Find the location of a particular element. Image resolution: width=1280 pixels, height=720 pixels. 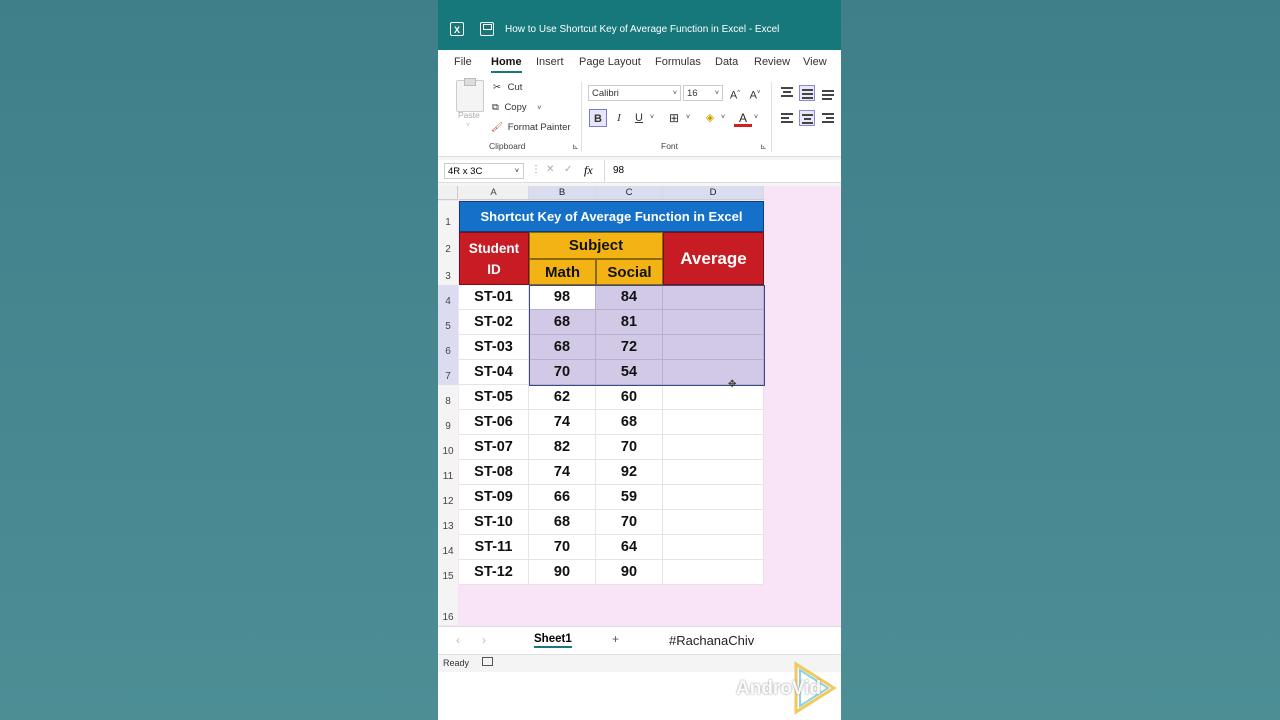

next-sheet-icon: › is located at coordinates (484, 640).